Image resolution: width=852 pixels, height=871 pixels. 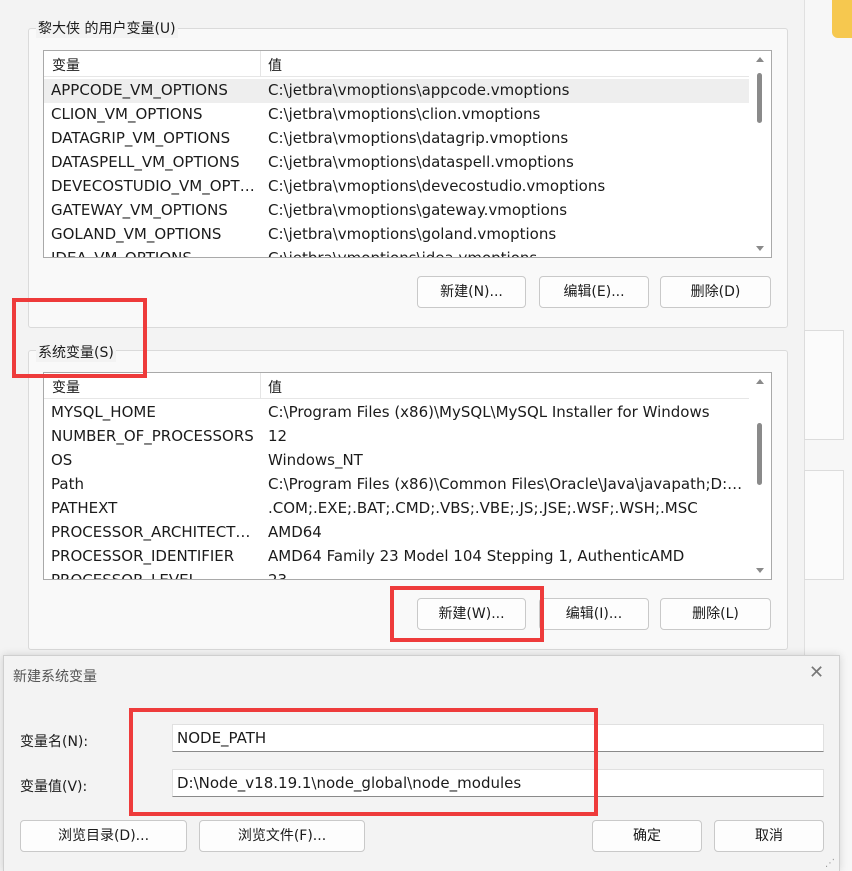 I want to click on row-value: 23, so click(x=278, y=575).